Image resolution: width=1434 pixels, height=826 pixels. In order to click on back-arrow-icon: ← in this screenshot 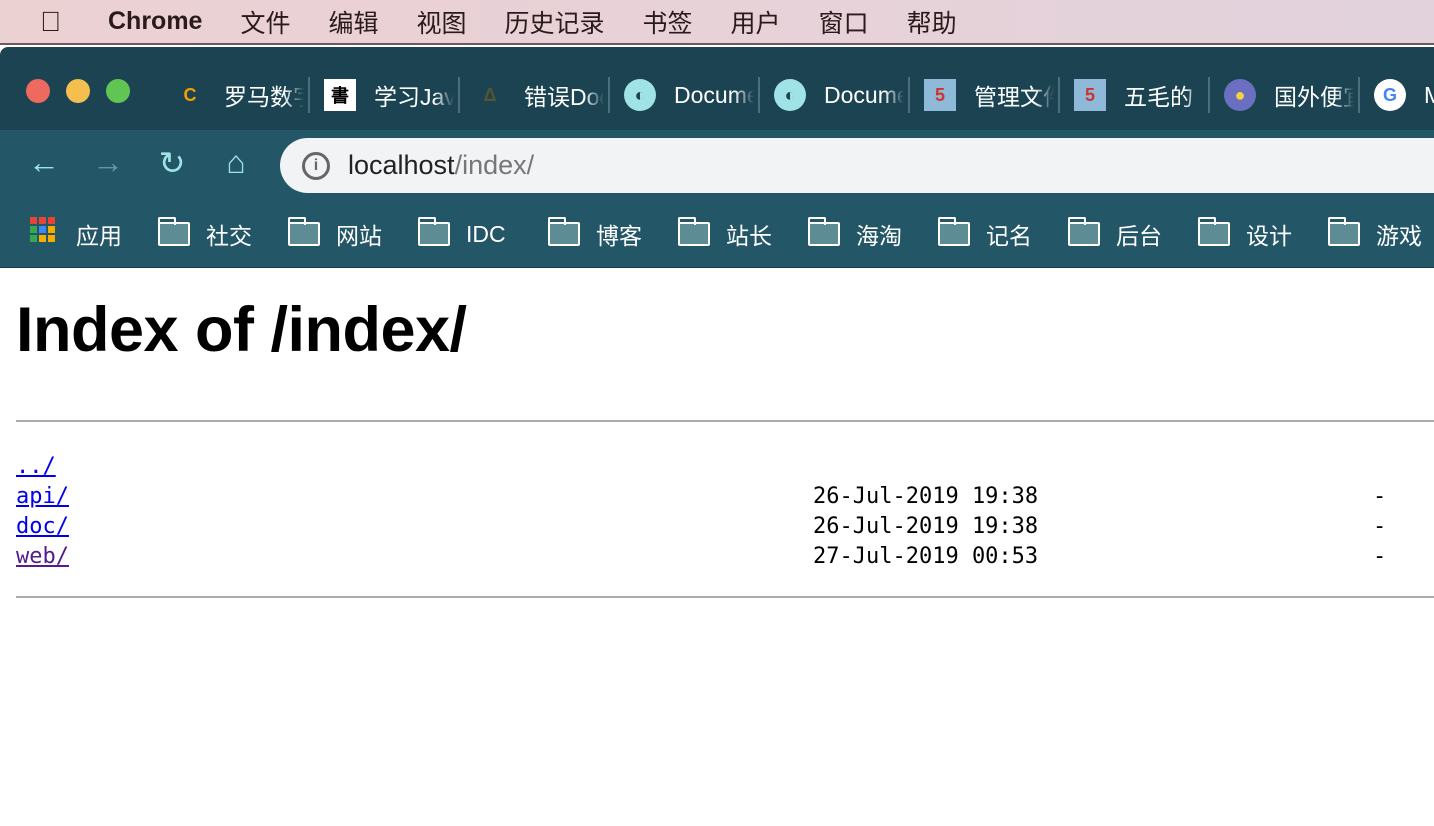, I will do `click(44, 162)`.